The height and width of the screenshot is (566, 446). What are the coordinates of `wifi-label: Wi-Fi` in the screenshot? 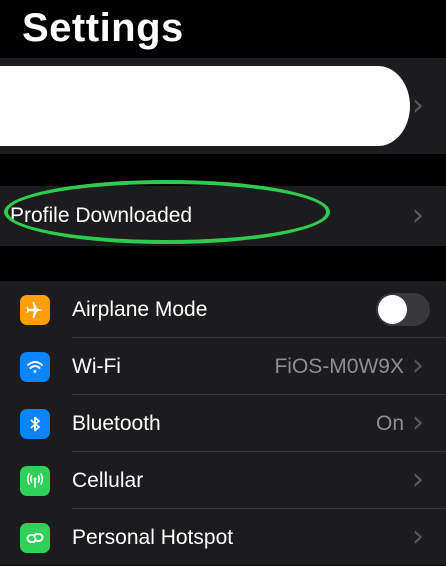 It's located at (96, 366).